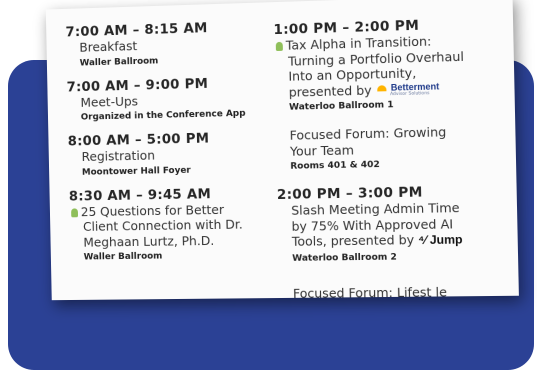  Describe the element at coordinates (446, 240) in the screenshot. I see `jump-wordmark: Jump` at that location.